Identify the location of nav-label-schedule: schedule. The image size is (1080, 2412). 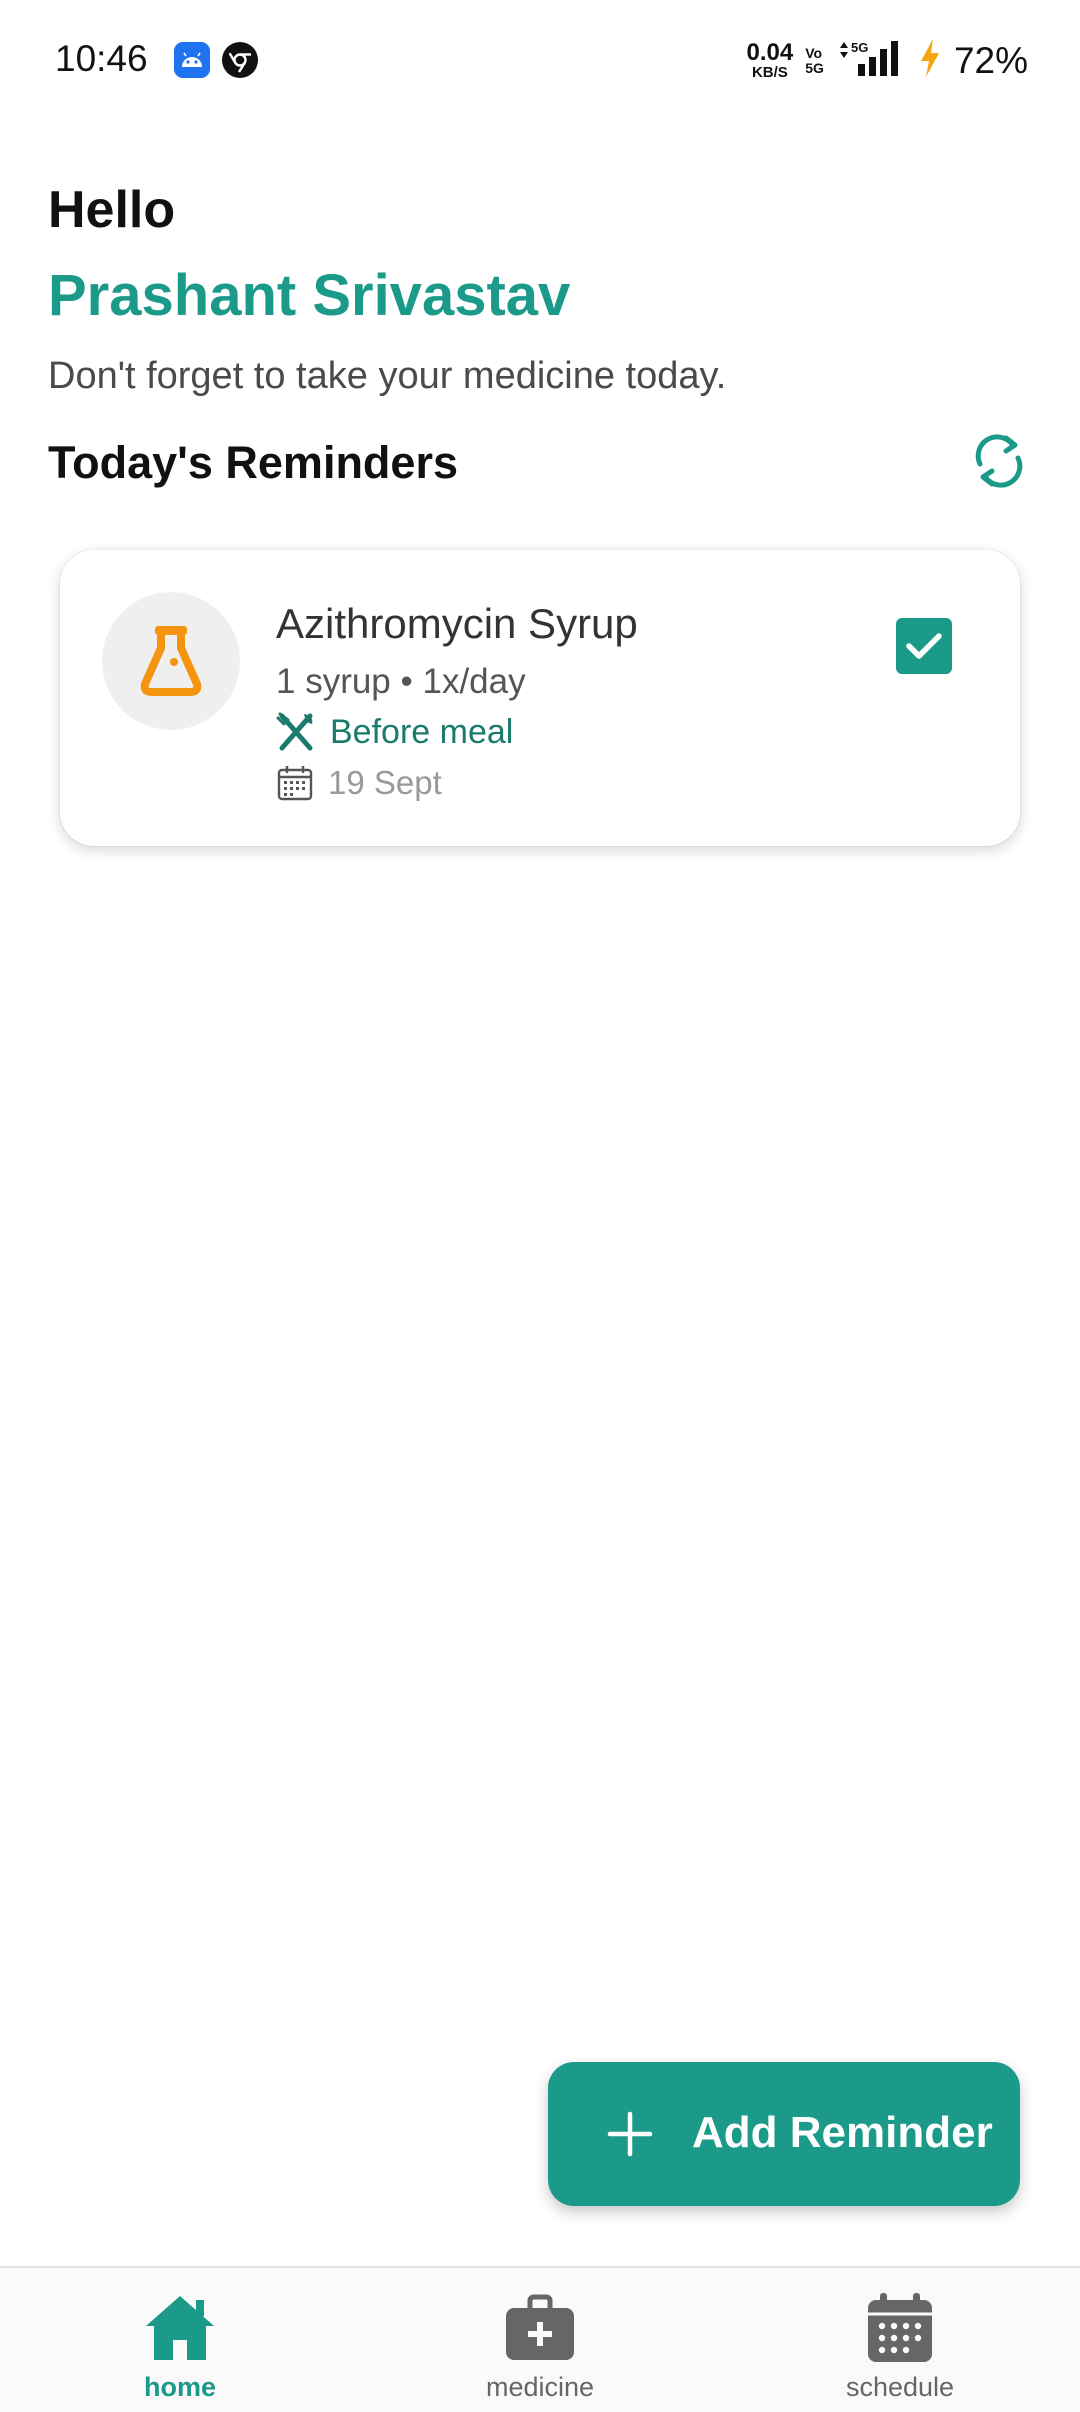
(900, 2387).